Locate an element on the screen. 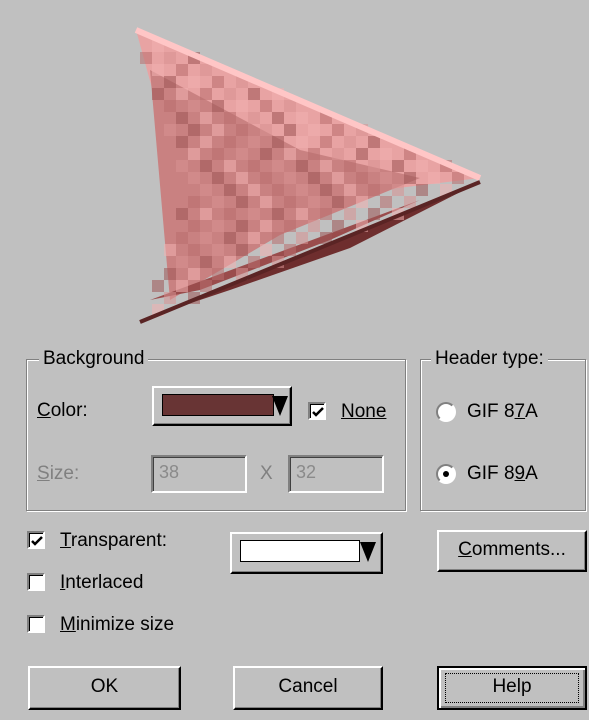 This screenshot has width=589, height=720. size-label: Size: is located at coordinates (58, 473).